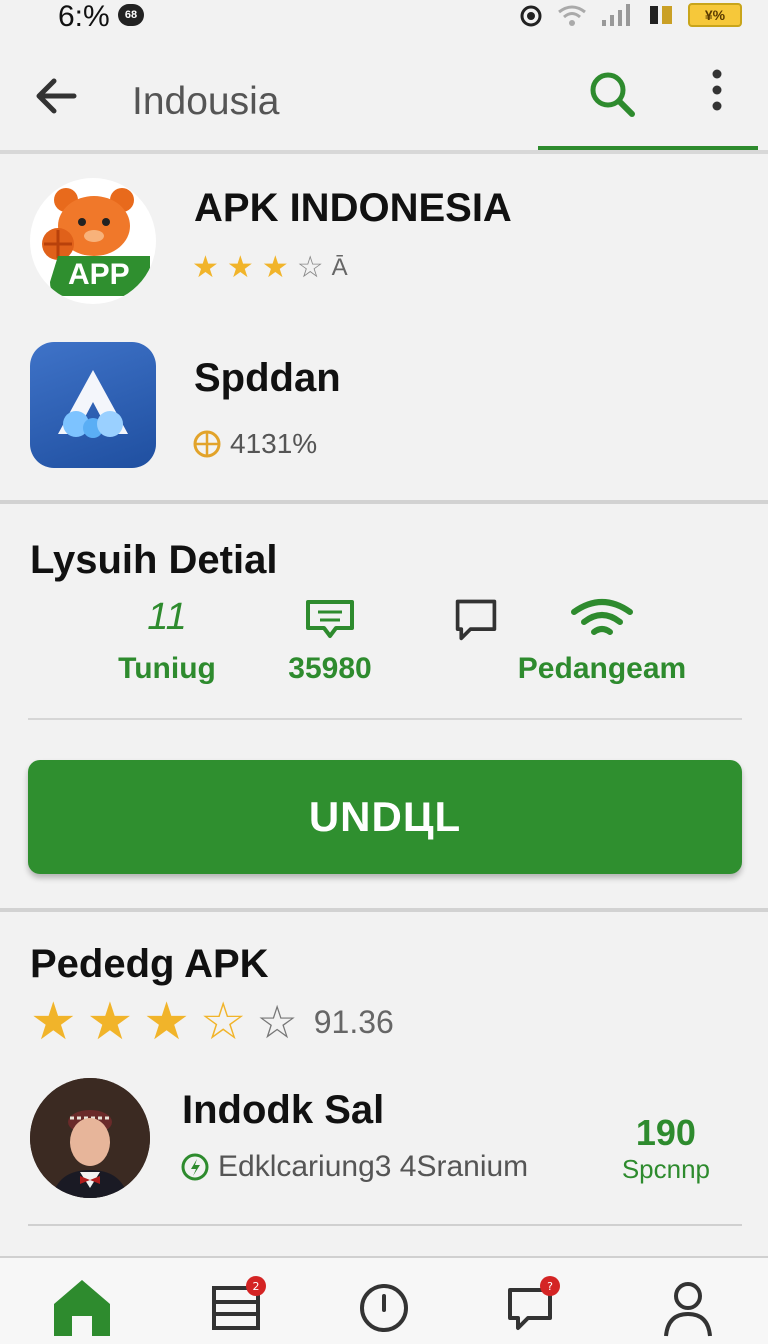  What do you see at coordinates (390, 407) in the screenshot?
I see `app-item-spddan: Spddan 4131%` at bounding box center [390, 407].